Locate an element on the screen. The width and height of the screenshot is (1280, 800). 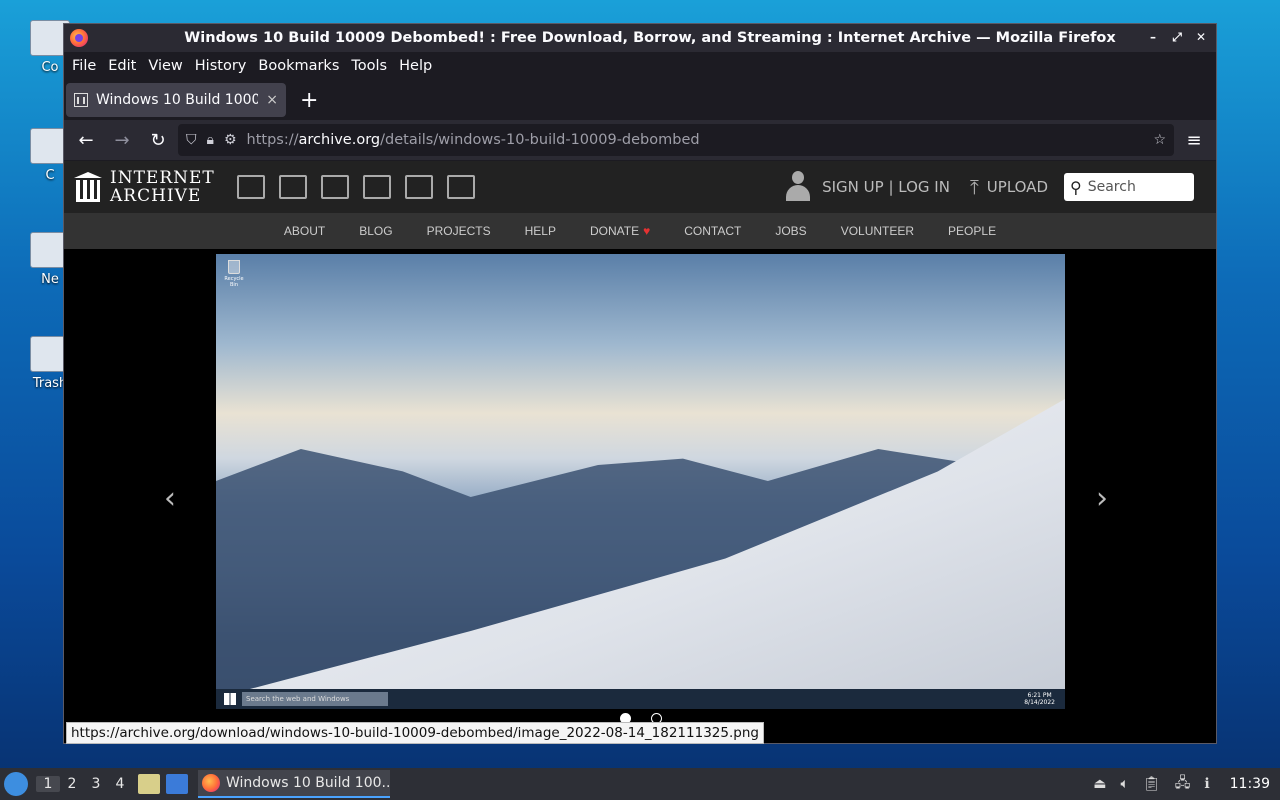
heart-icon: ♥ is located at coordinates (647, 231).